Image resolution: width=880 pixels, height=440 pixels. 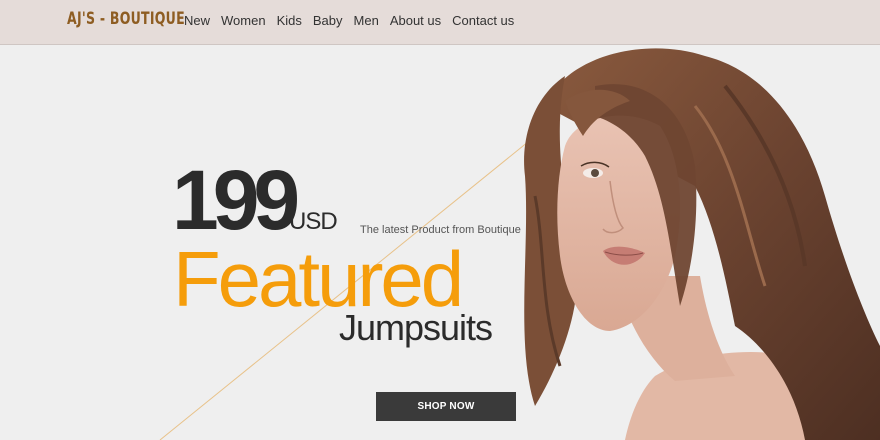 I want to click on nav-link-men: Men, so click(x=366, y=20).